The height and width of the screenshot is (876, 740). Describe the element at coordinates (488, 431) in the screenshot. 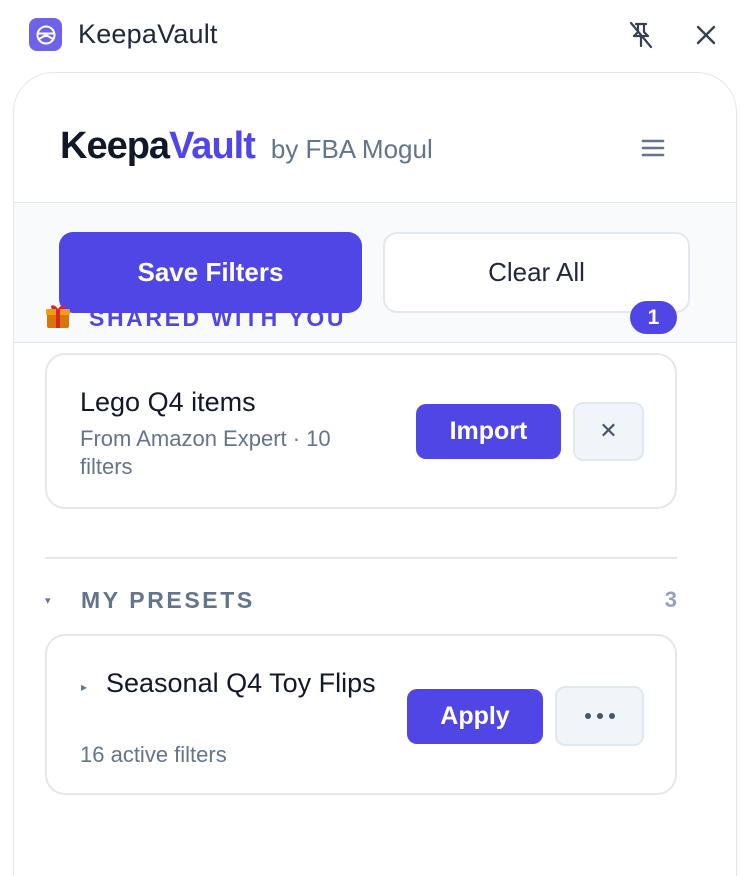

I see `import-button: Import` at that location.